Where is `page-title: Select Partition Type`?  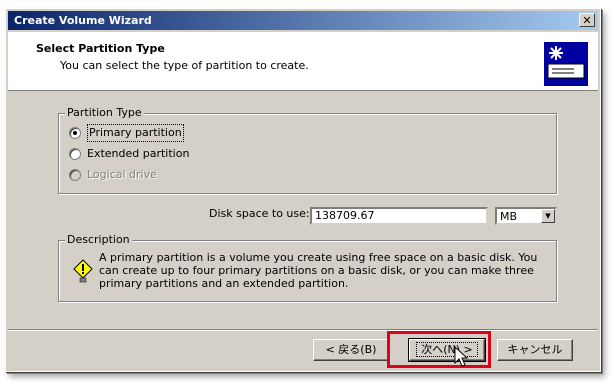
page-title: Select Partition Type is located at coordinates (100, 48).